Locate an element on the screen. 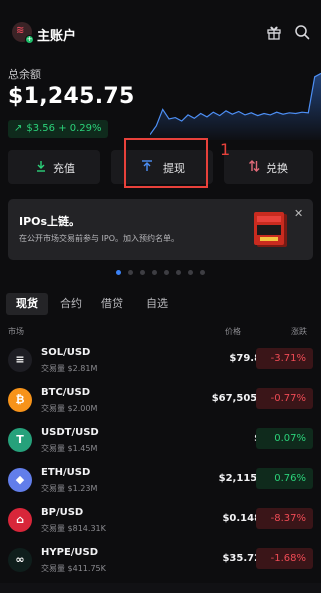 The height and width of the screenshot is (593, 321). deposit-button: 充值 is located at coordinates (54, 167).